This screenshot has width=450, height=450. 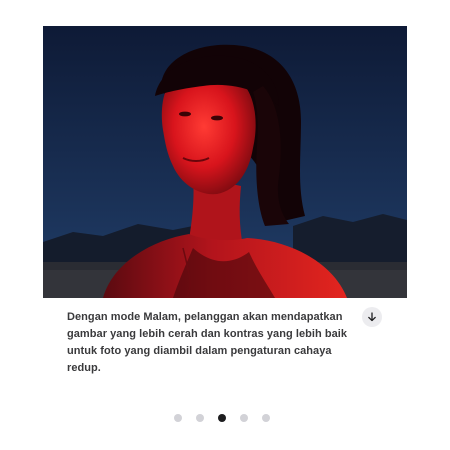 I want to click on expand-caption-button, so click(x=372, y=317).